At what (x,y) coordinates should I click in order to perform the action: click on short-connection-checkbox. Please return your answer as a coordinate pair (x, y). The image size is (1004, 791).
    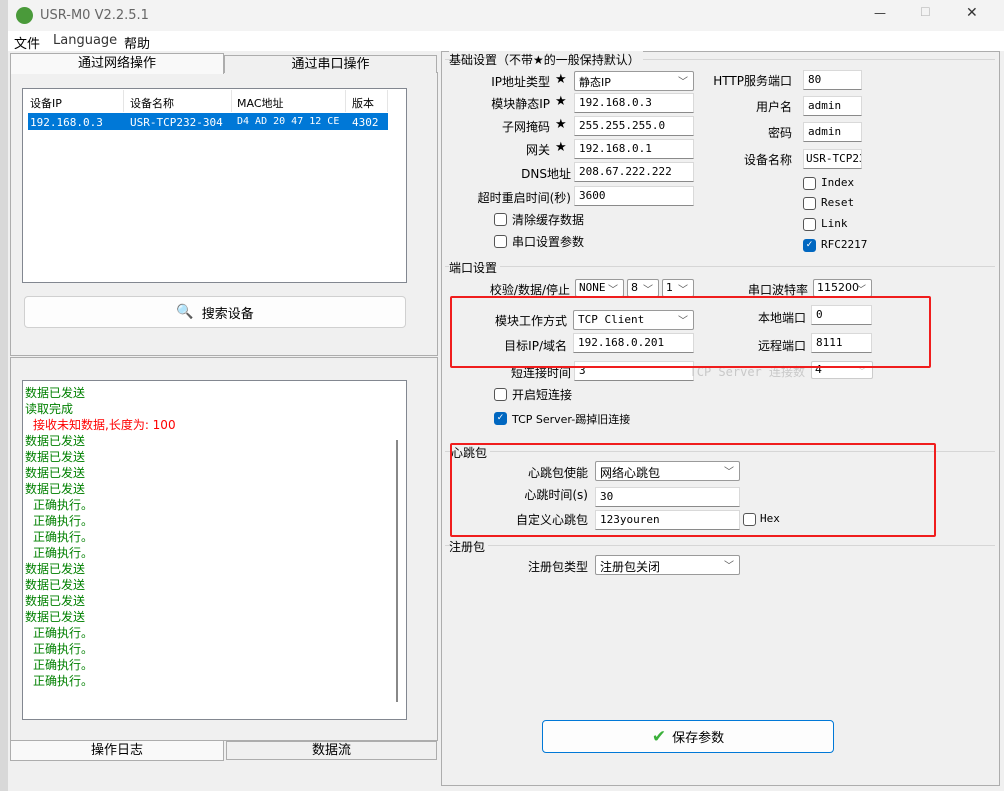
    Looking at the image, I should click on (500, 394).